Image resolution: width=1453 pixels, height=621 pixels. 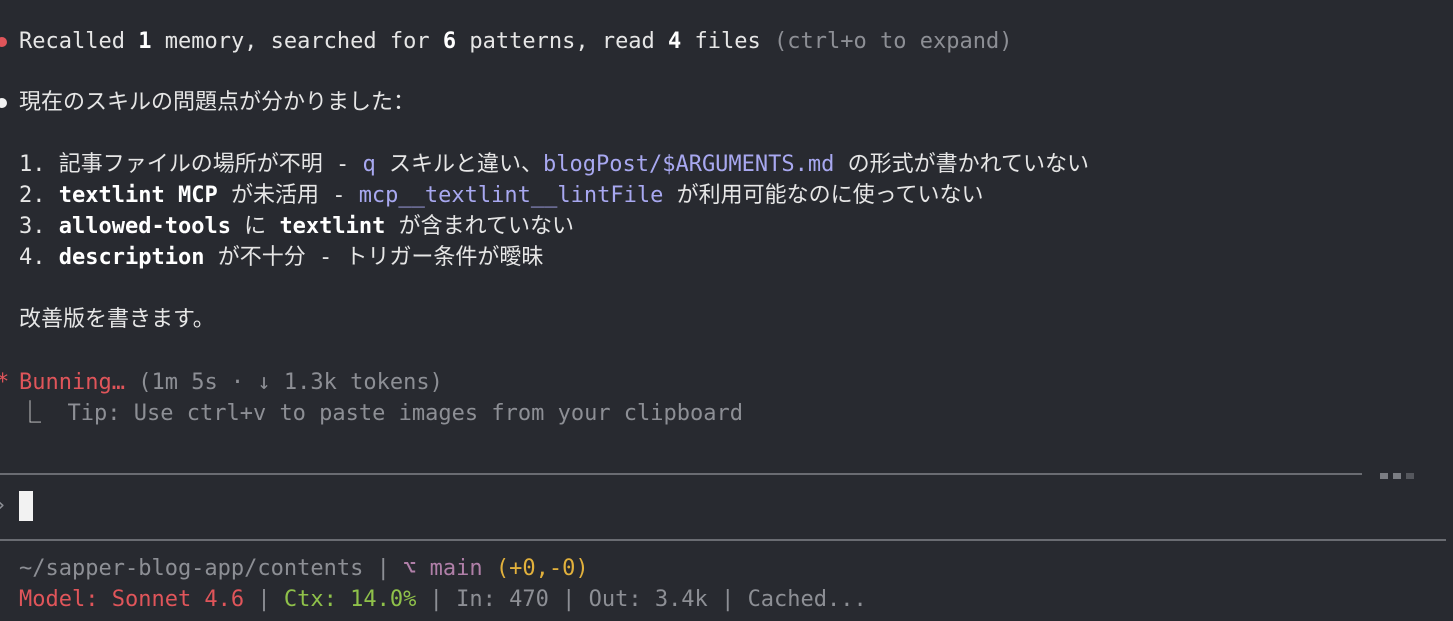 I want to click on prompt-input, so click(x=719, y=506).